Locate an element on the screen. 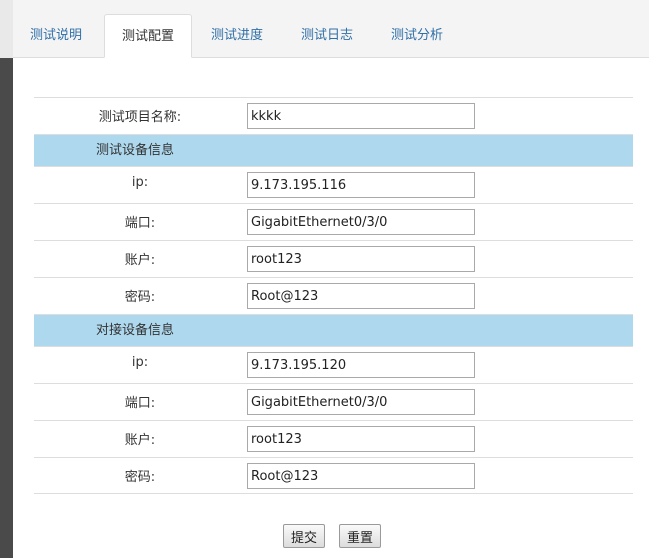  row-test-port: 端口: is located at coordinates (333, 221).